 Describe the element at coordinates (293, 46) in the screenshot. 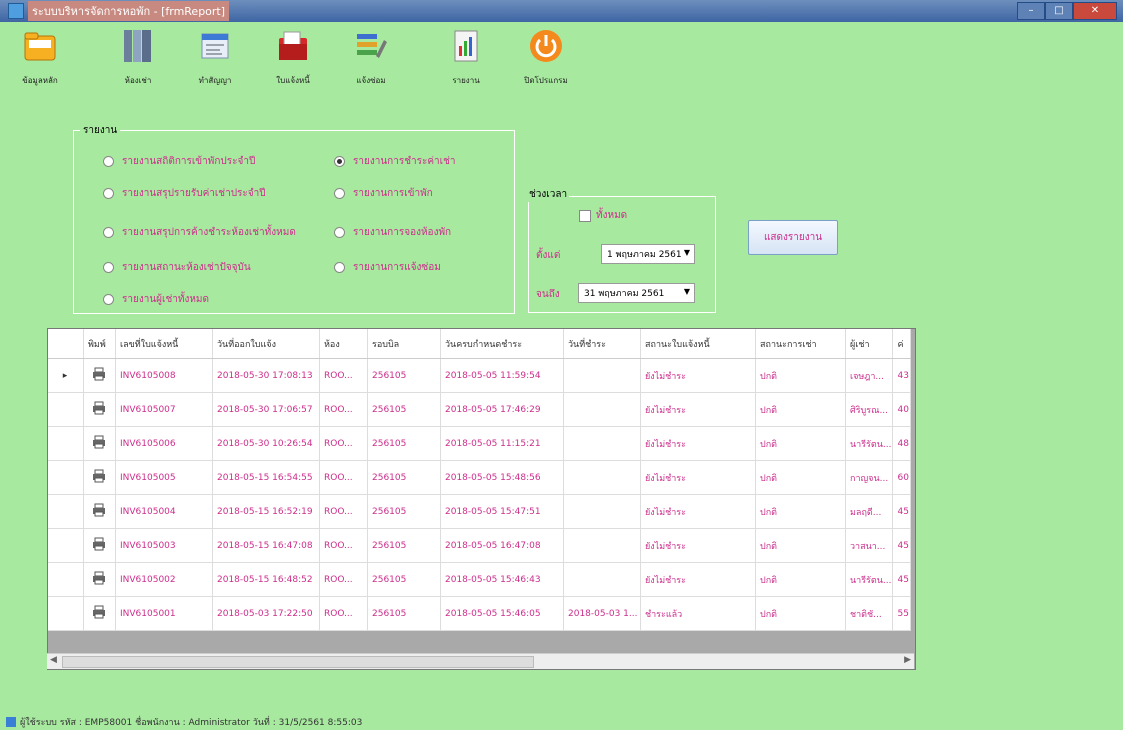

I see `invoice-folder-icon` at that location.